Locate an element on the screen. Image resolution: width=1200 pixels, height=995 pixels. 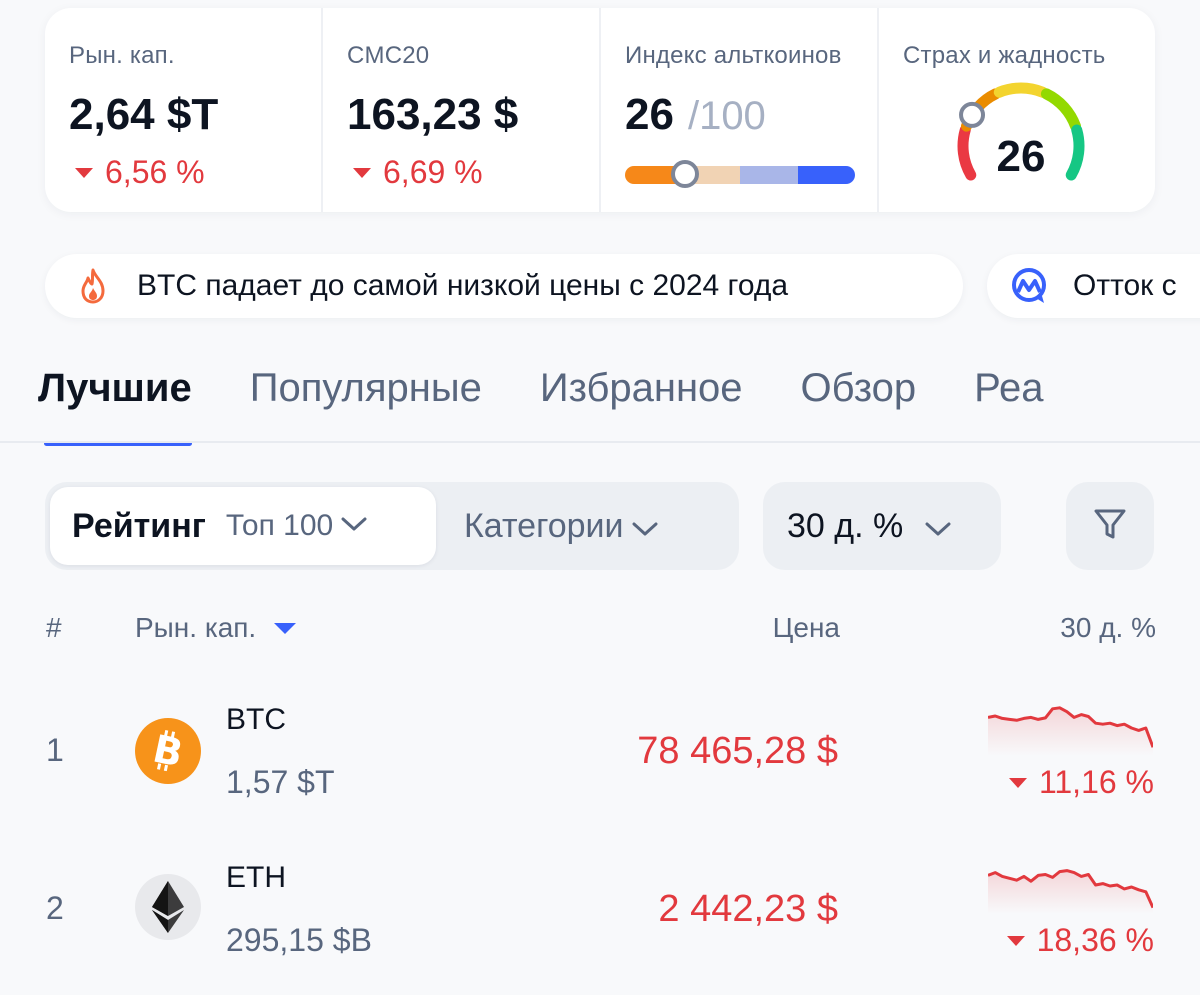
market-cap-stat: Рын. кап. 2,64 $T 6,56 % is located at coordinates (184, 110).